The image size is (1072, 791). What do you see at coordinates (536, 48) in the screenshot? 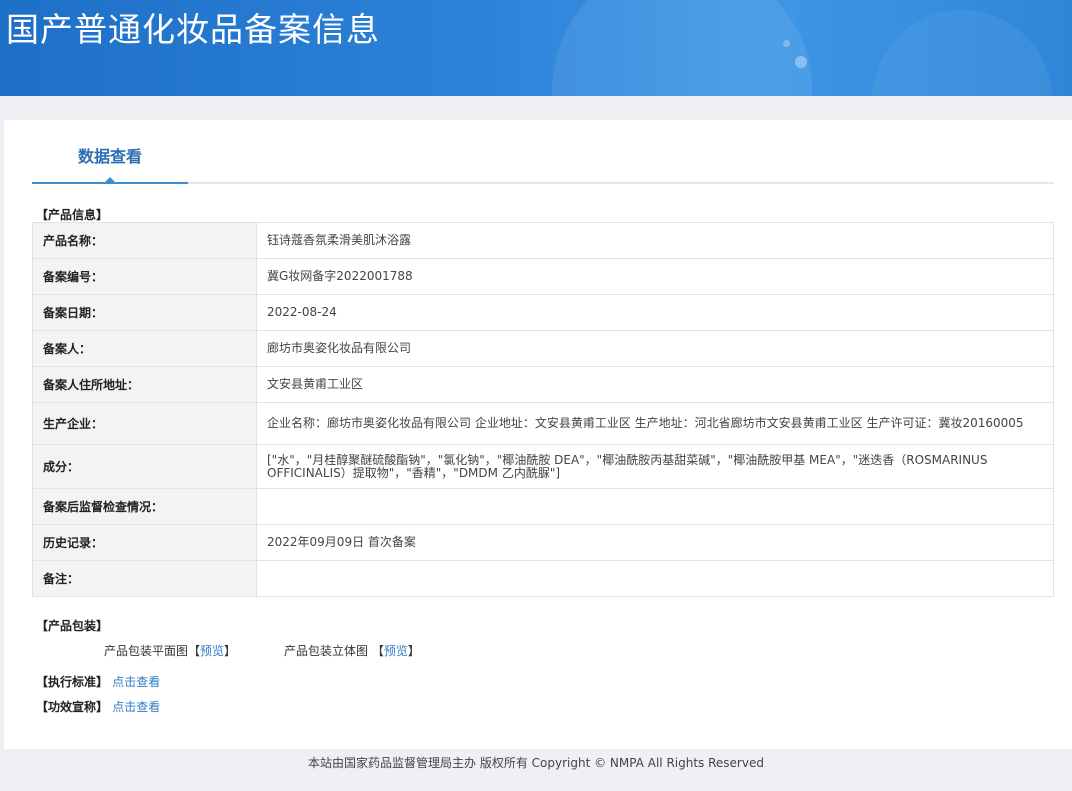
I see `site-header: 国产普通化妆品备案信息` at bounding box center [536, 48].